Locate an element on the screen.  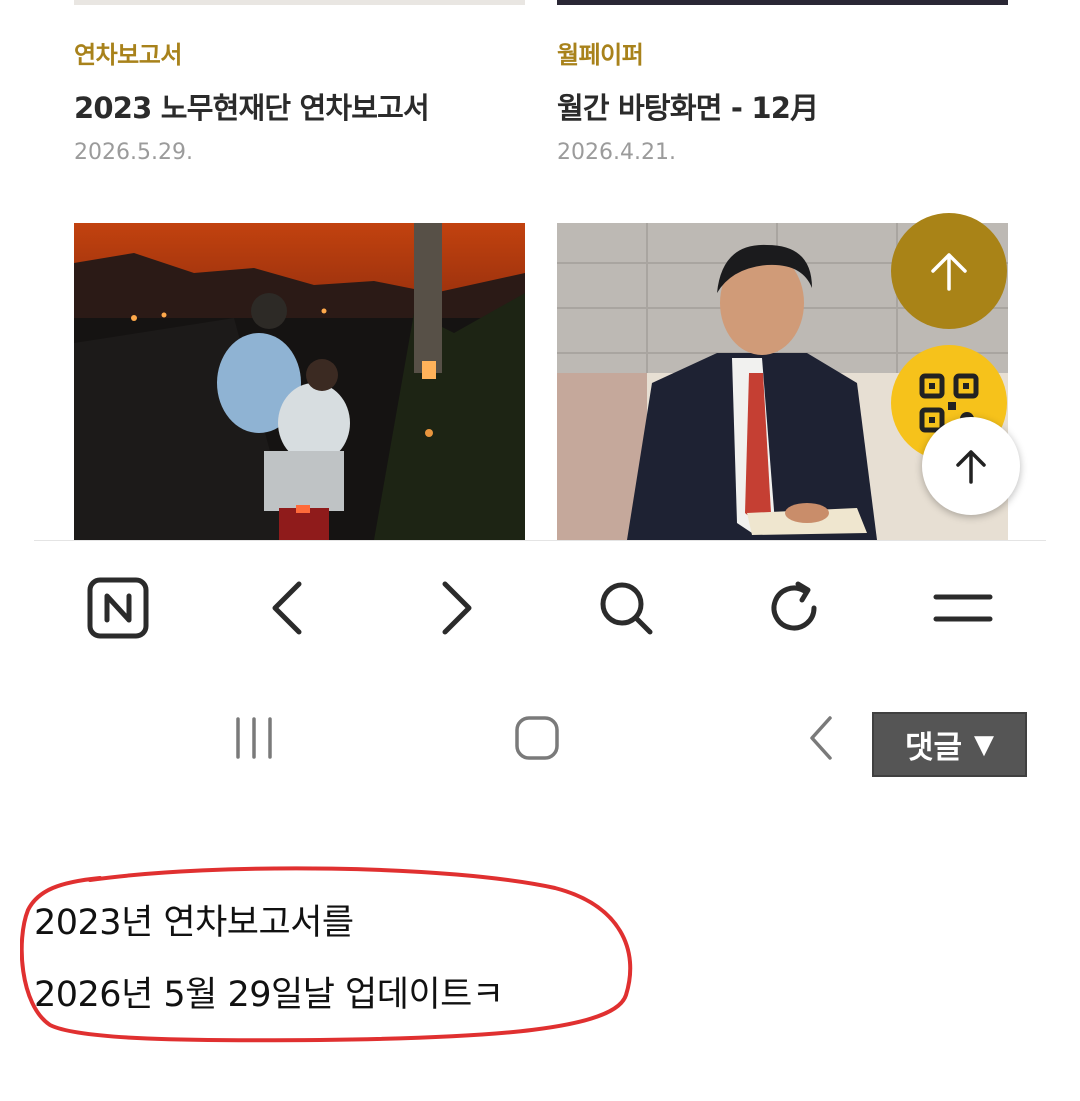
forward-button is located at coordinates (457, 608).